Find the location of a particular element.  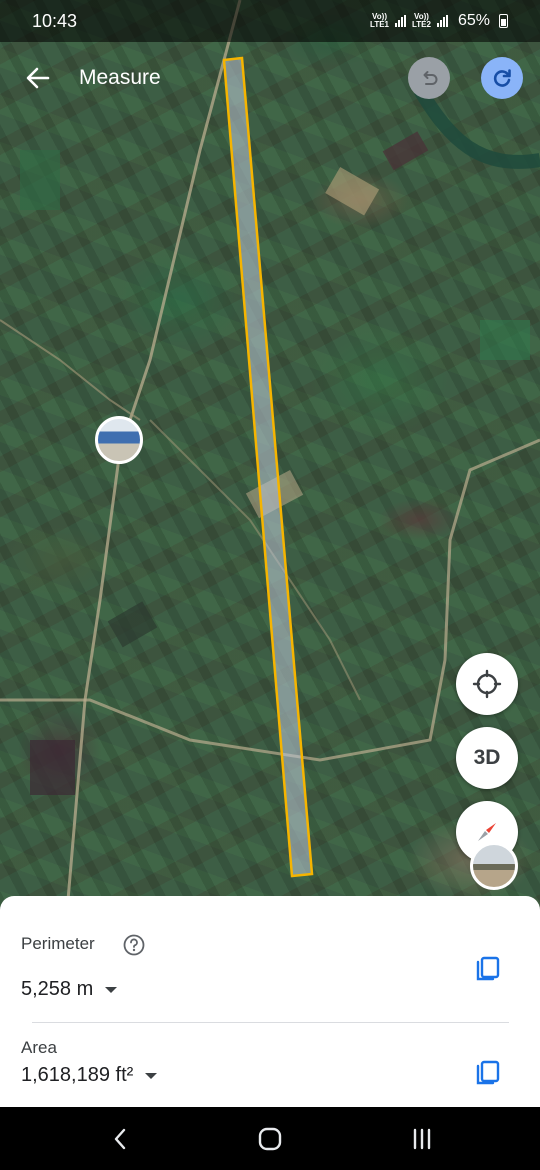

river is located at coordinates (476, 127).